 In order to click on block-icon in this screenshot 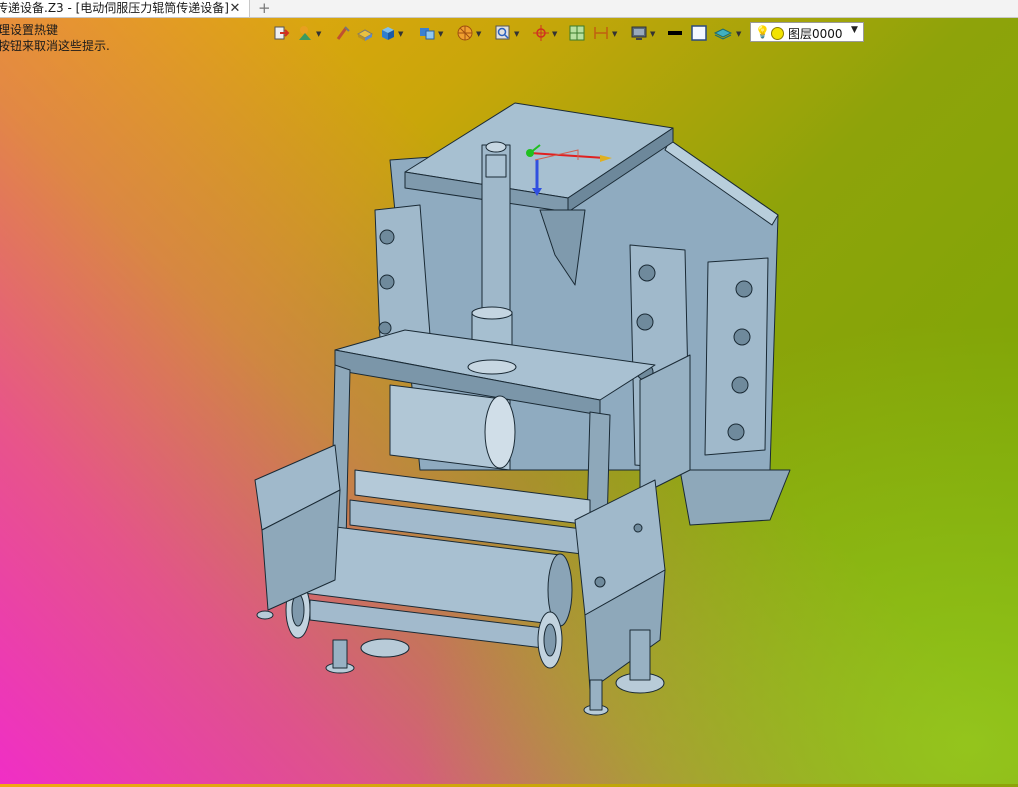, I will do `click(365, 33)`.